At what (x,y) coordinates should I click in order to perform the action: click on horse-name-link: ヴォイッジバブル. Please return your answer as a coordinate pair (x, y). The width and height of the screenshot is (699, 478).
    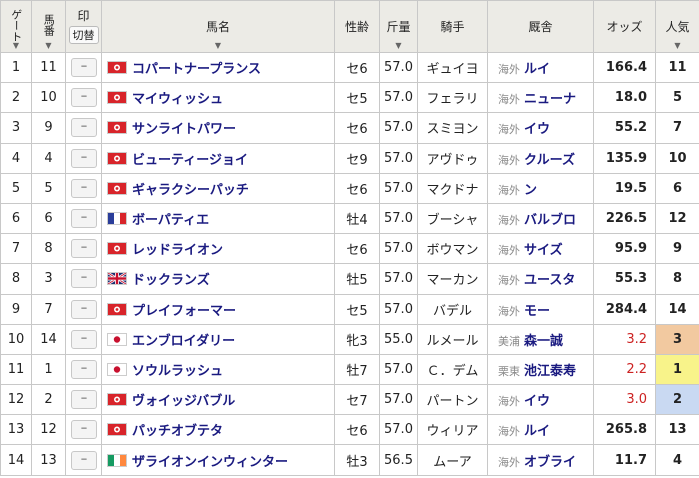
    Looking at the image, I should click on (183, 401).